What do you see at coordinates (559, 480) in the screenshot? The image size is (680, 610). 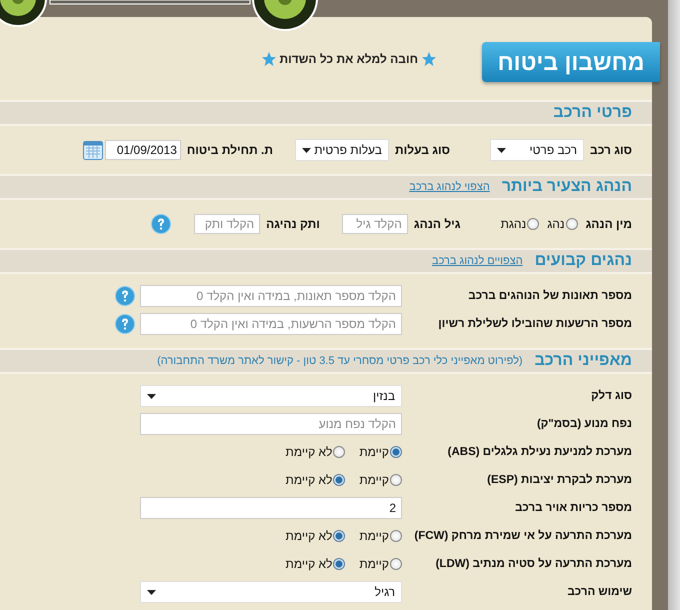 I see `field-label: מערכת לבקרת יציבות (ESP)` at bounding box center [559, 480].